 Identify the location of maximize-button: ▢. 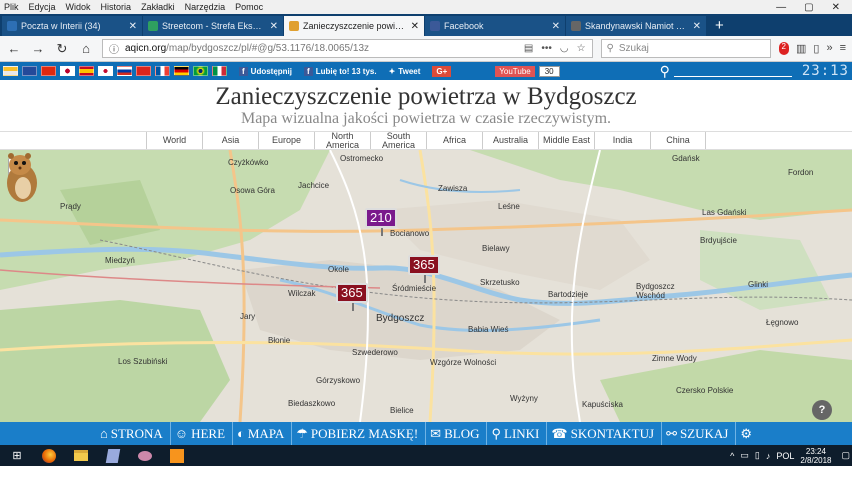
(808, 7).